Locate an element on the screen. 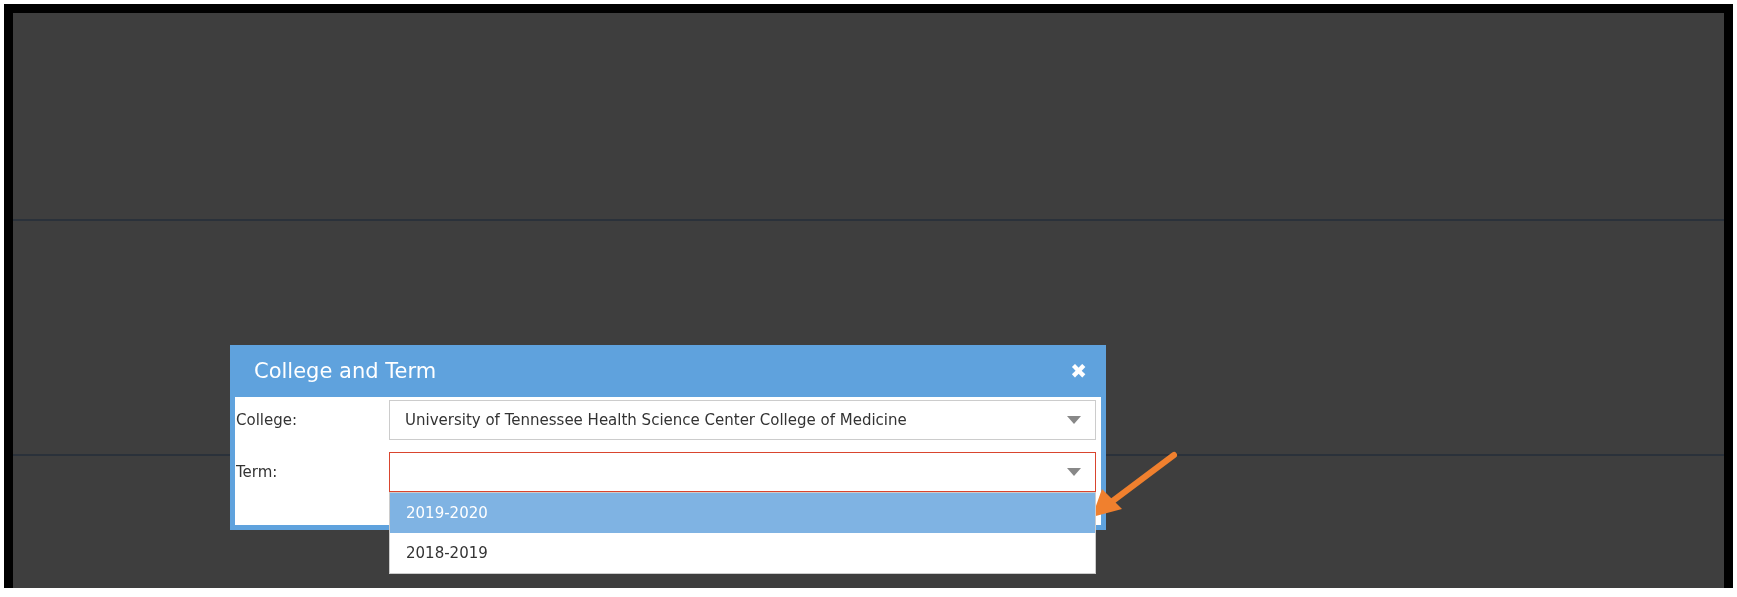 This screenshot has width=1737, height=597. field-label: Term: is located at coordinates (257, 471).